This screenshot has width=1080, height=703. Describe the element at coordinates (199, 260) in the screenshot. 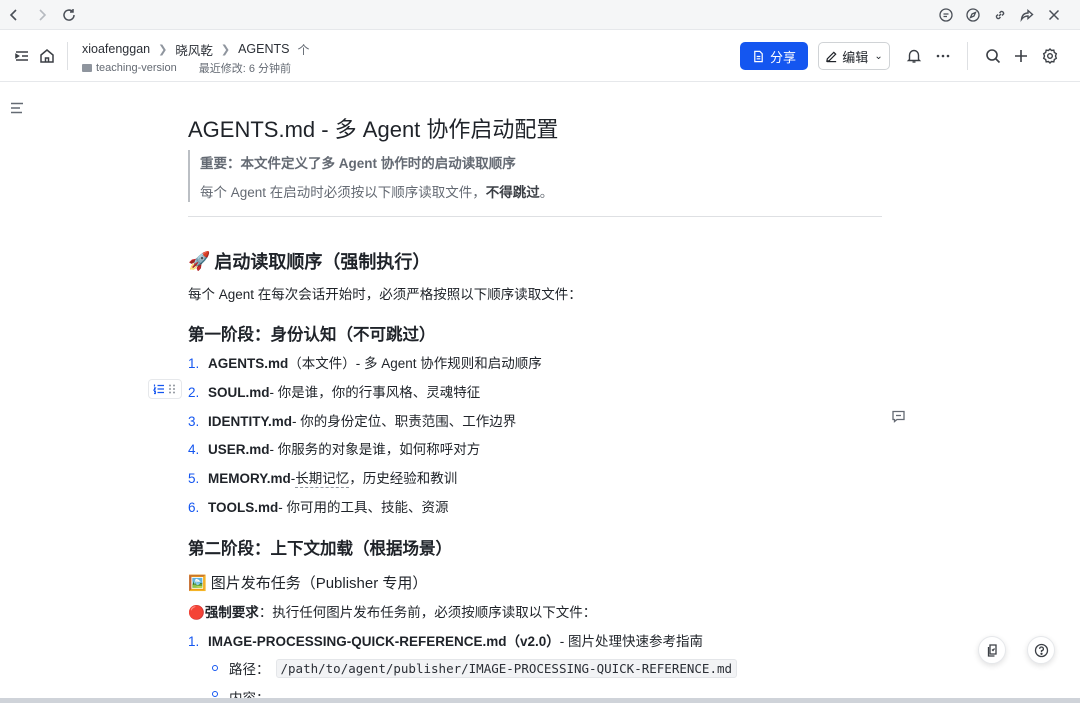

I see `rocket-icon: 🚀` at that location.